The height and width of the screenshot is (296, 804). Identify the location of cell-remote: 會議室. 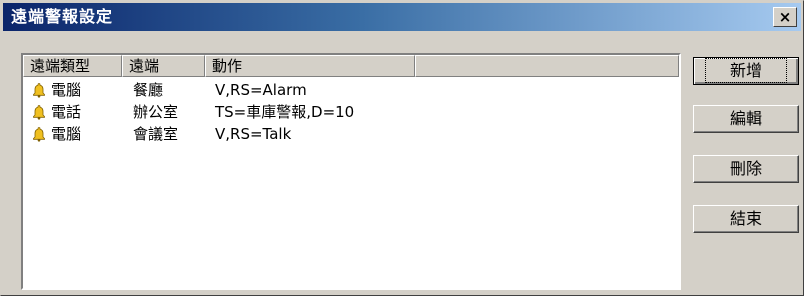
(156, 134).